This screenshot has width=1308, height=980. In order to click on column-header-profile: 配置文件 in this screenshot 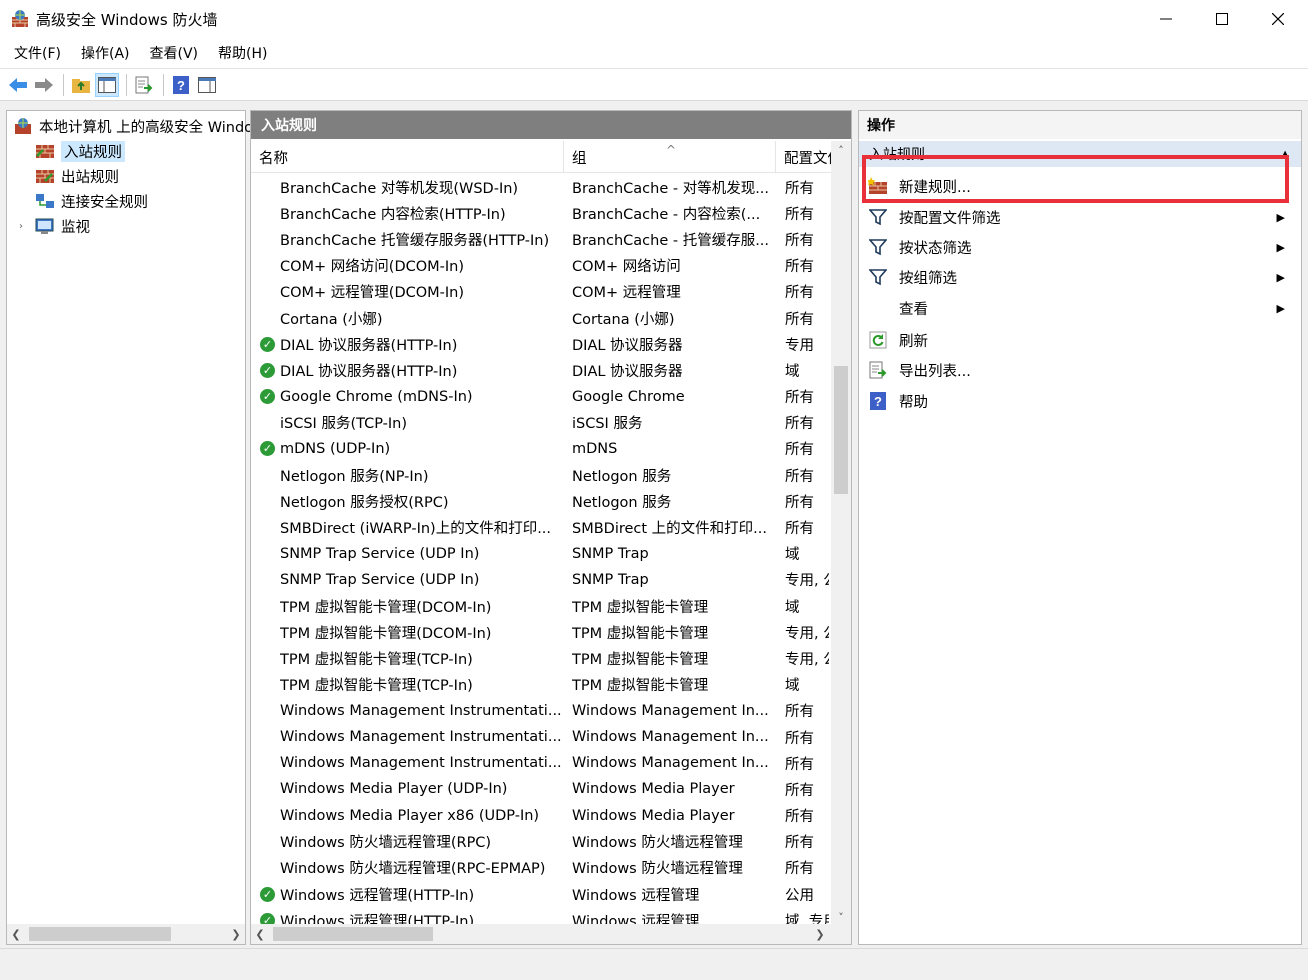, I will do `click(803, 157)`.